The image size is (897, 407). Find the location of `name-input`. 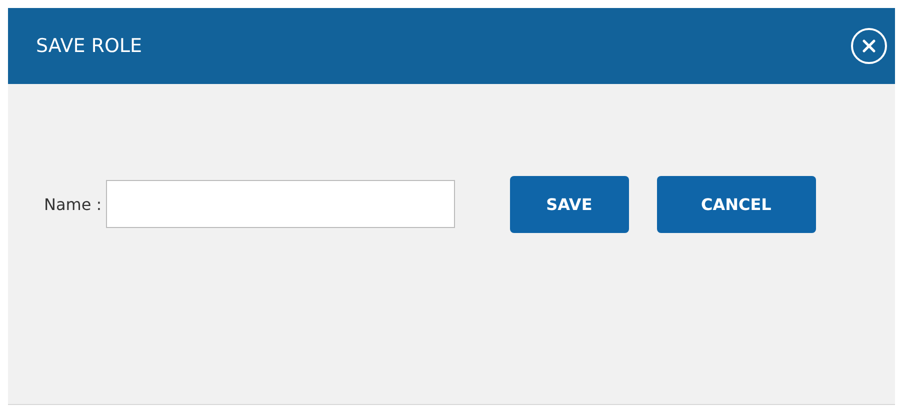

name-input is located at coordinates (280, 204).